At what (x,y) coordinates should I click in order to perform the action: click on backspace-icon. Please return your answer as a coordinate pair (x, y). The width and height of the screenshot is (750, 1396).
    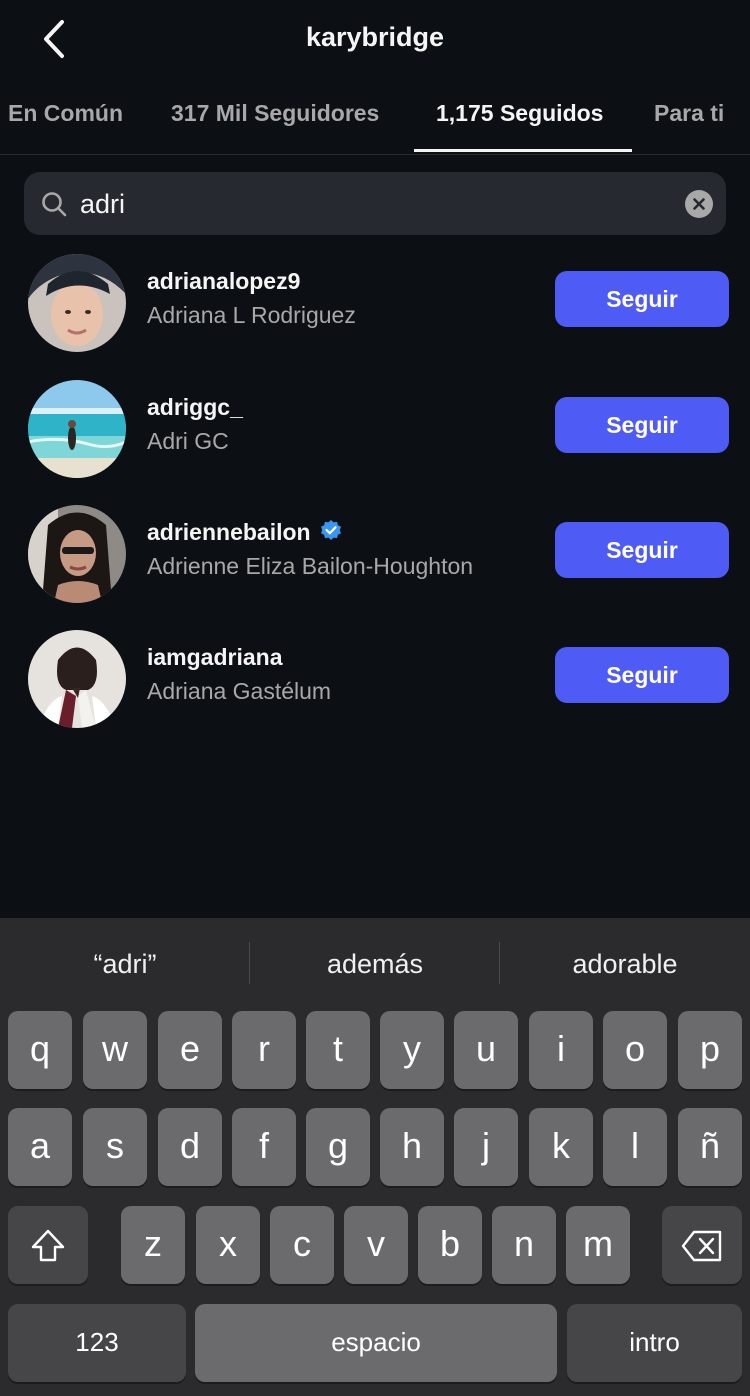
    Looking at the image, I should click on (701, 1246).